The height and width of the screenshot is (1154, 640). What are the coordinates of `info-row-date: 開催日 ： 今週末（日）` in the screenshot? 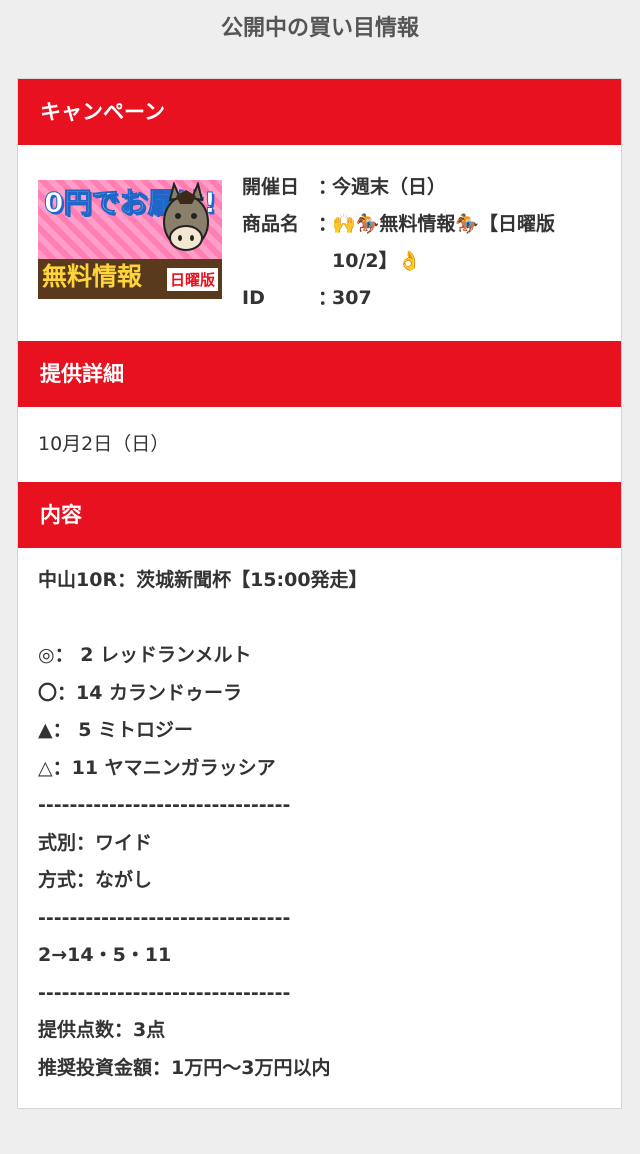 It's located at (423, 187).